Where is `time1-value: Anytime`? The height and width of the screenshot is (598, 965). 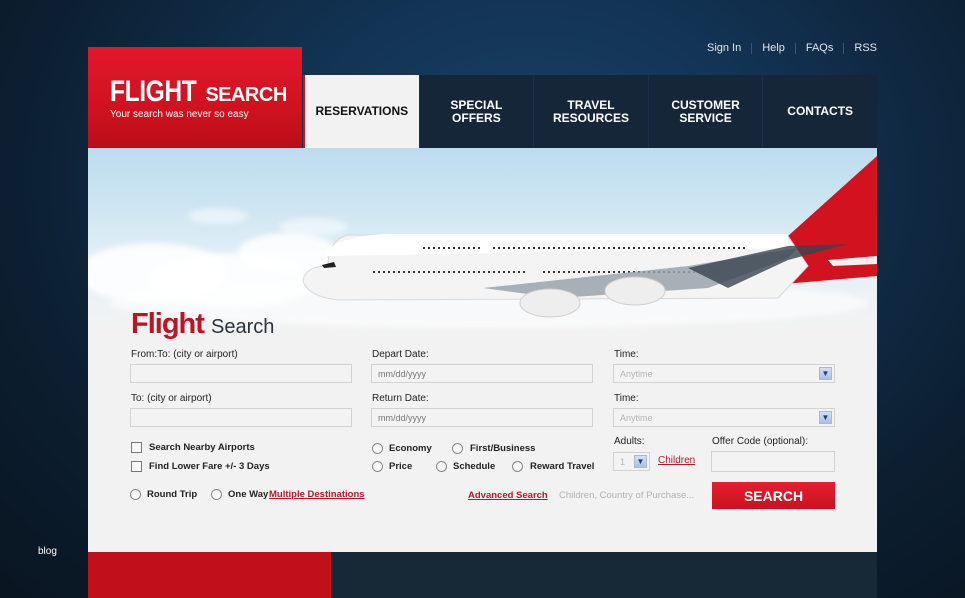
time1-value: Anytime is located at coordinates (636, 374).